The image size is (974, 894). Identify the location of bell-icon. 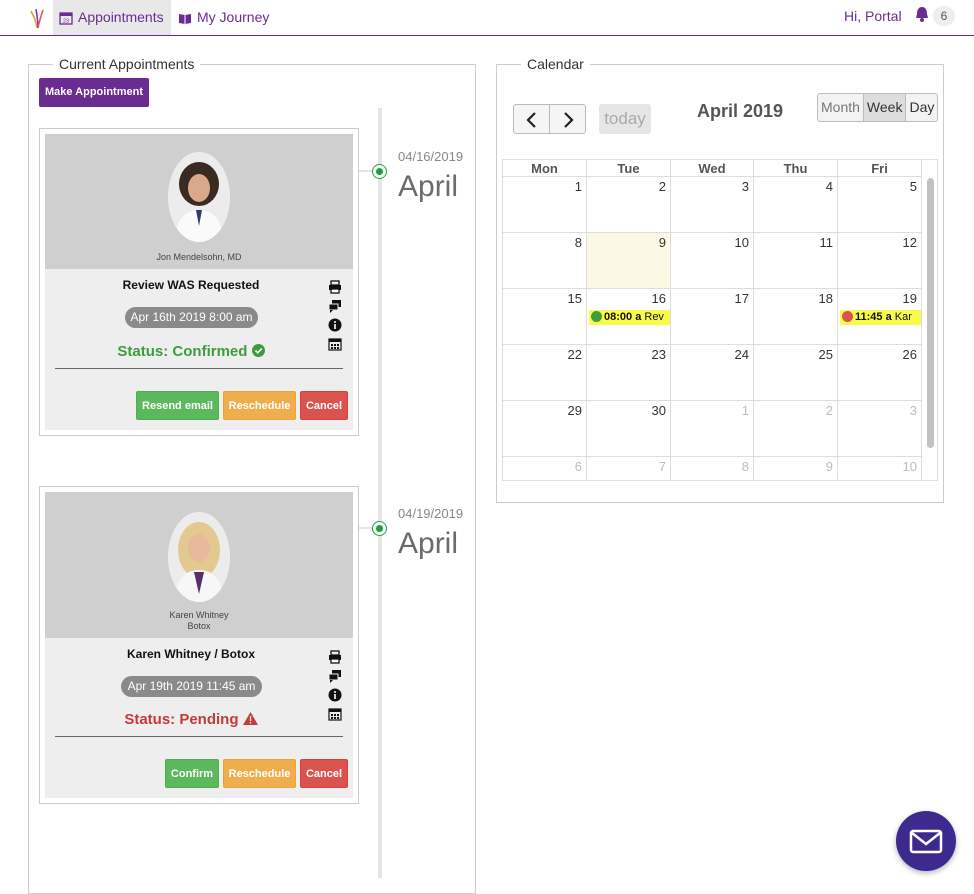
(922, 14).